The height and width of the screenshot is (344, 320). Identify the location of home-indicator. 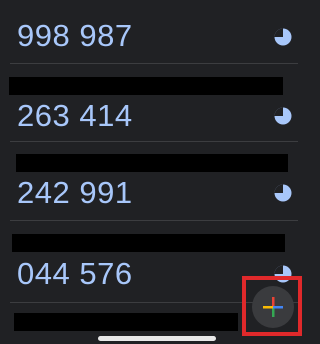
(157, 338).